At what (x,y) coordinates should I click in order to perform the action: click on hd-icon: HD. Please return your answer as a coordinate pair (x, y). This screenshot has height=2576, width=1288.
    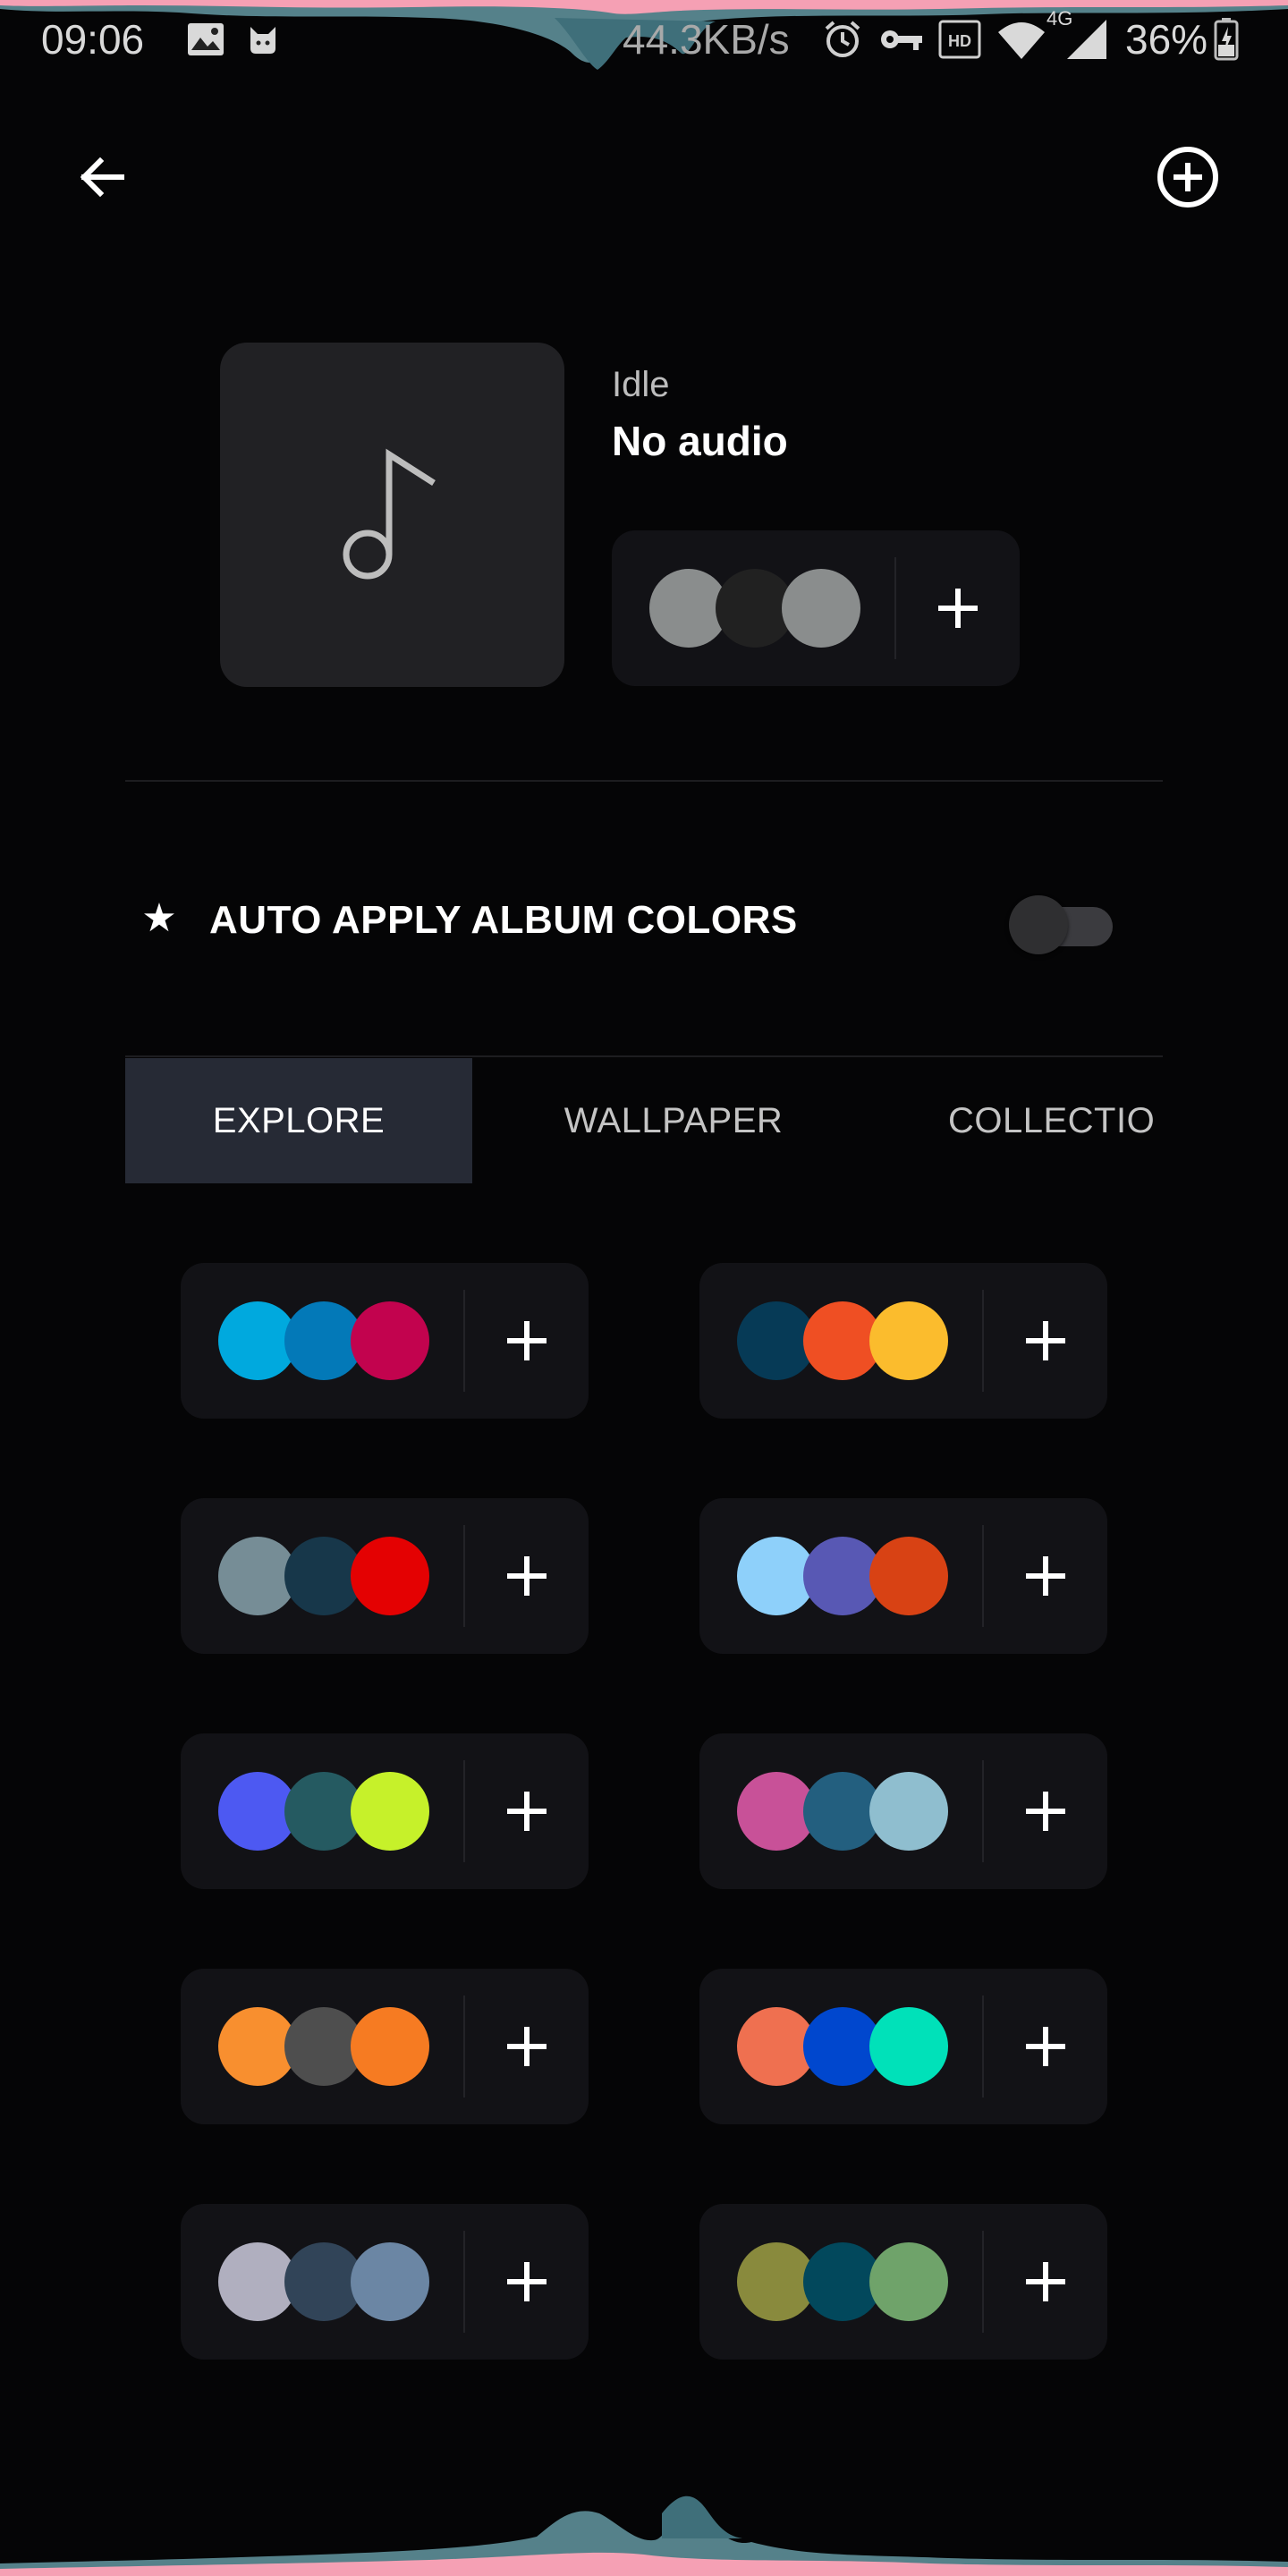
    Looking at the image, I should click on (959, 39).